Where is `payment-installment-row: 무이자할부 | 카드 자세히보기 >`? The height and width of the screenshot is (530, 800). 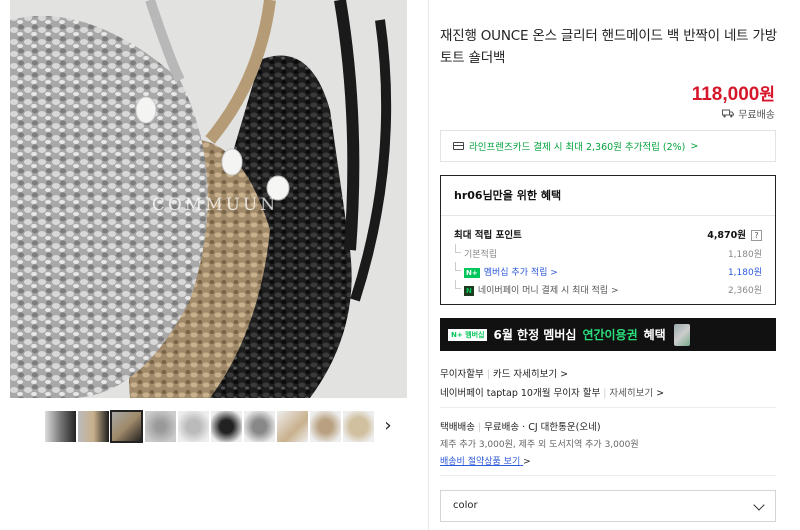 payment-installment-row: 무이자할부 | 카드 자세히보기 > is located at coordinates (504, 374).